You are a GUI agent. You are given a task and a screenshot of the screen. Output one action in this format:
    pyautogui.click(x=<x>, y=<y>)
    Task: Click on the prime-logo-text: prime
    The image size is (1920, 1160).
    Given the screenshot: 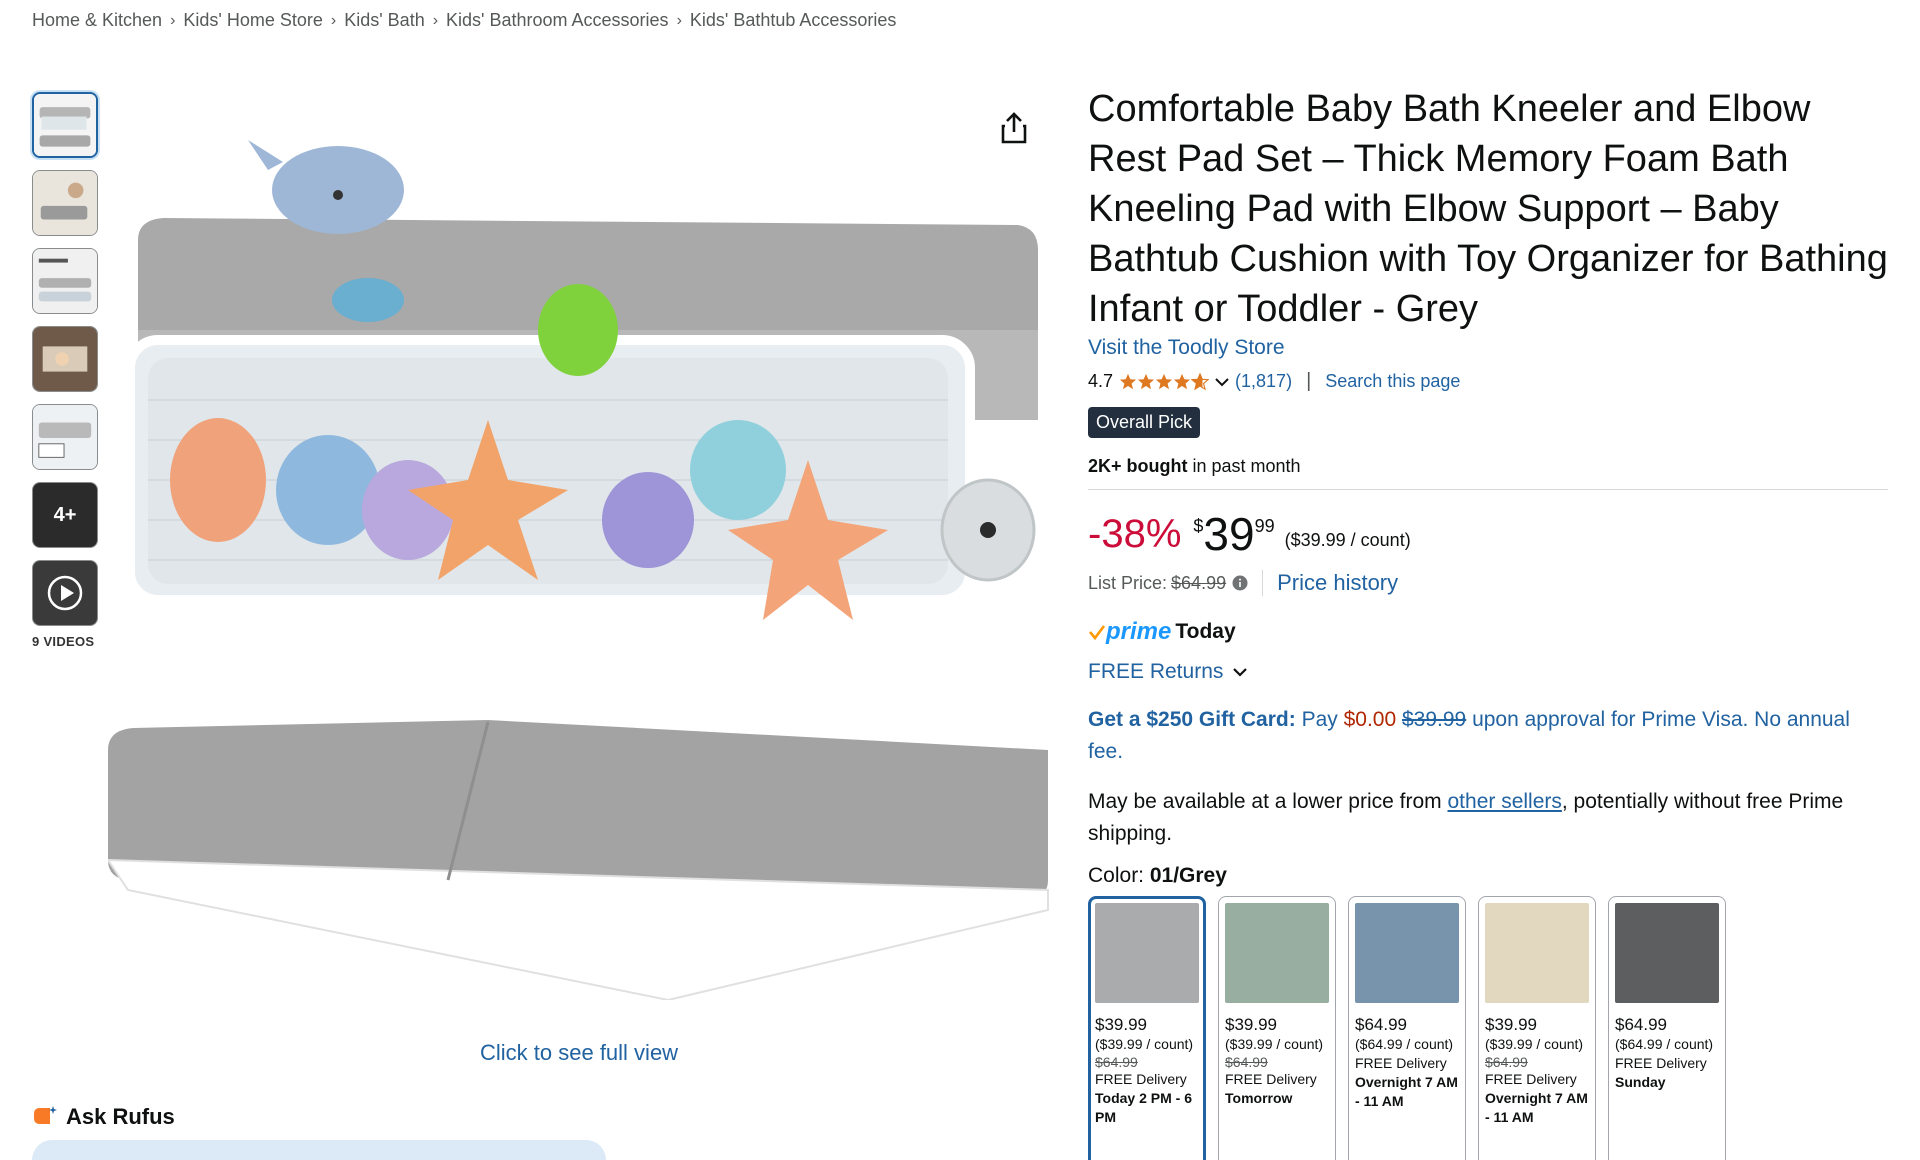 What is the action you would take?
    pyautogui.click(x=1139, y=631)
    